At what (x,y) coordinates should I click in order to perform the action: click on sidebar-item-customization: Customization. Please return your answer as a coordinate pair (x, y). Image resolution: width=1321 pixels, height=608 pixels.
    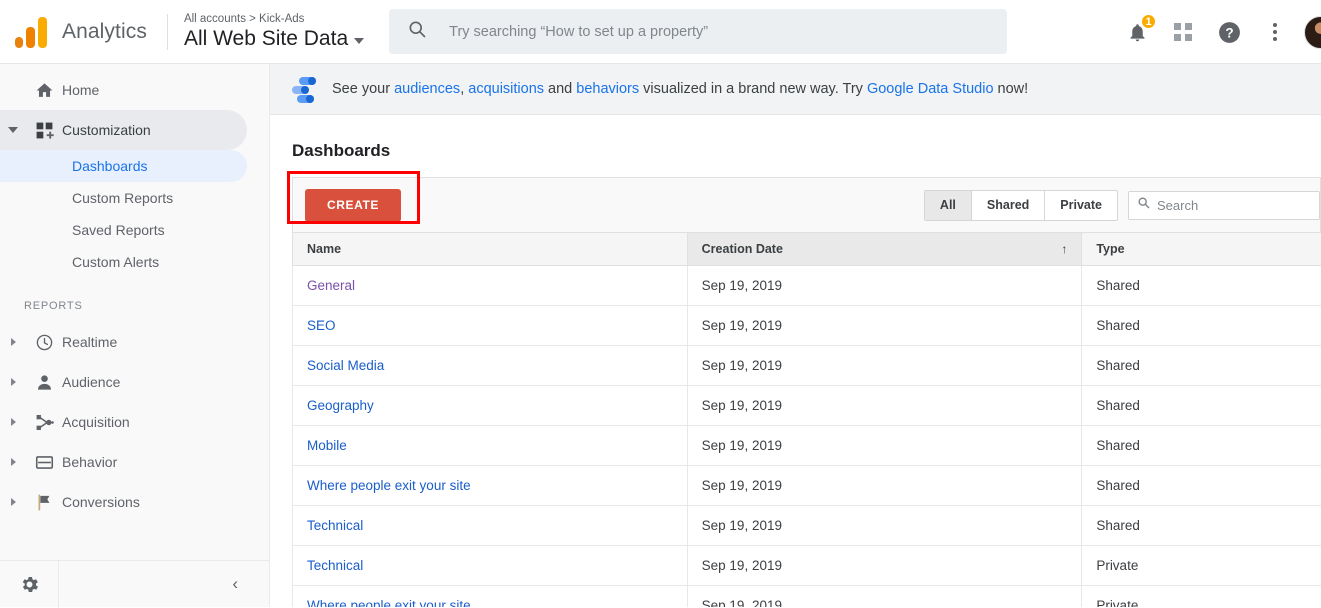
    Looking at the image, I should click on (123, 130).